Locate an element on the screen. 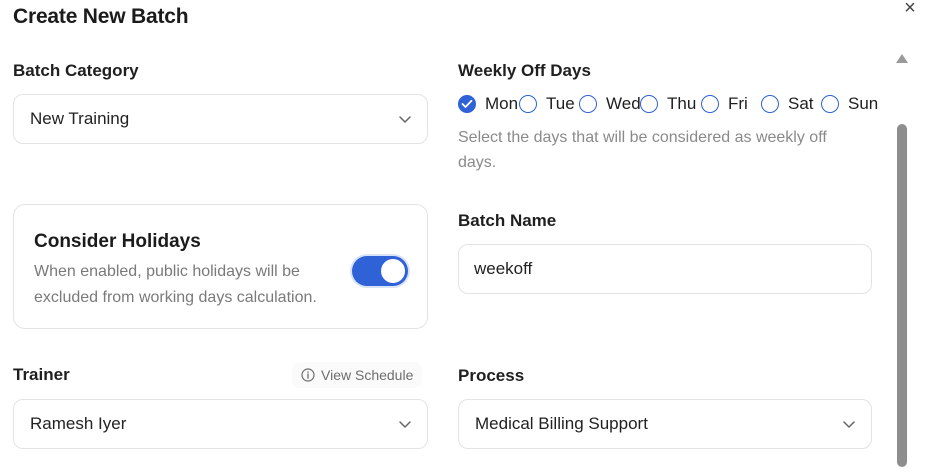  weekday-label: Sat is located at coordinates (801, 103).